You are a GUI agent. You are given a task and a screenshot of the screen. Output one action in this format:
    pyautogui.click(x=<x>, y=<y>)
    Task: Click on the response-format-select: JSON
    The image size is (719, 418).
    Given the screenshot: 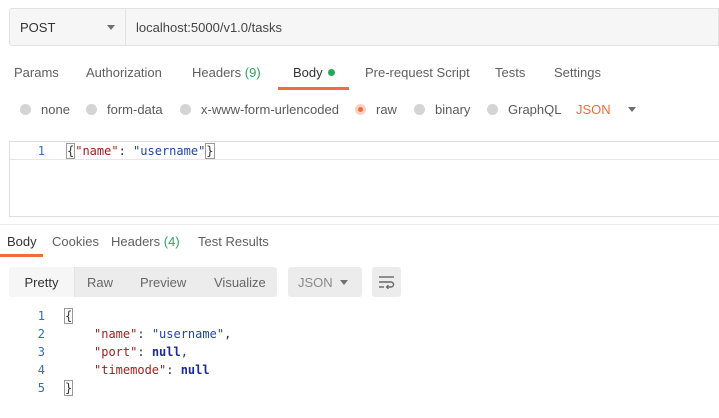 What is the action you would take?
    pyautogui.click(x=325, y=282)
    